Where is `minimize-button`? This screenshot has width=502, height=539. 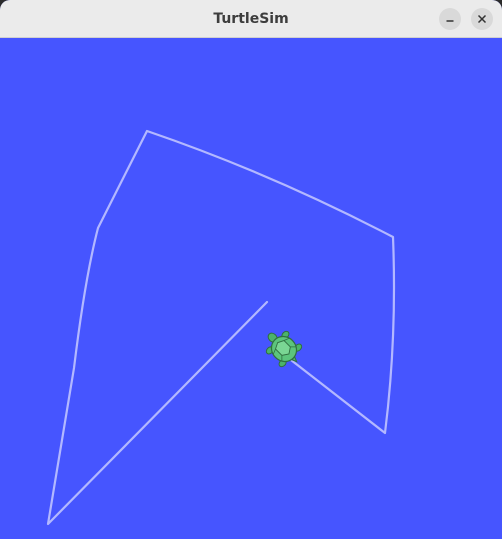
minimize-button is located at coordinates (450, 19).